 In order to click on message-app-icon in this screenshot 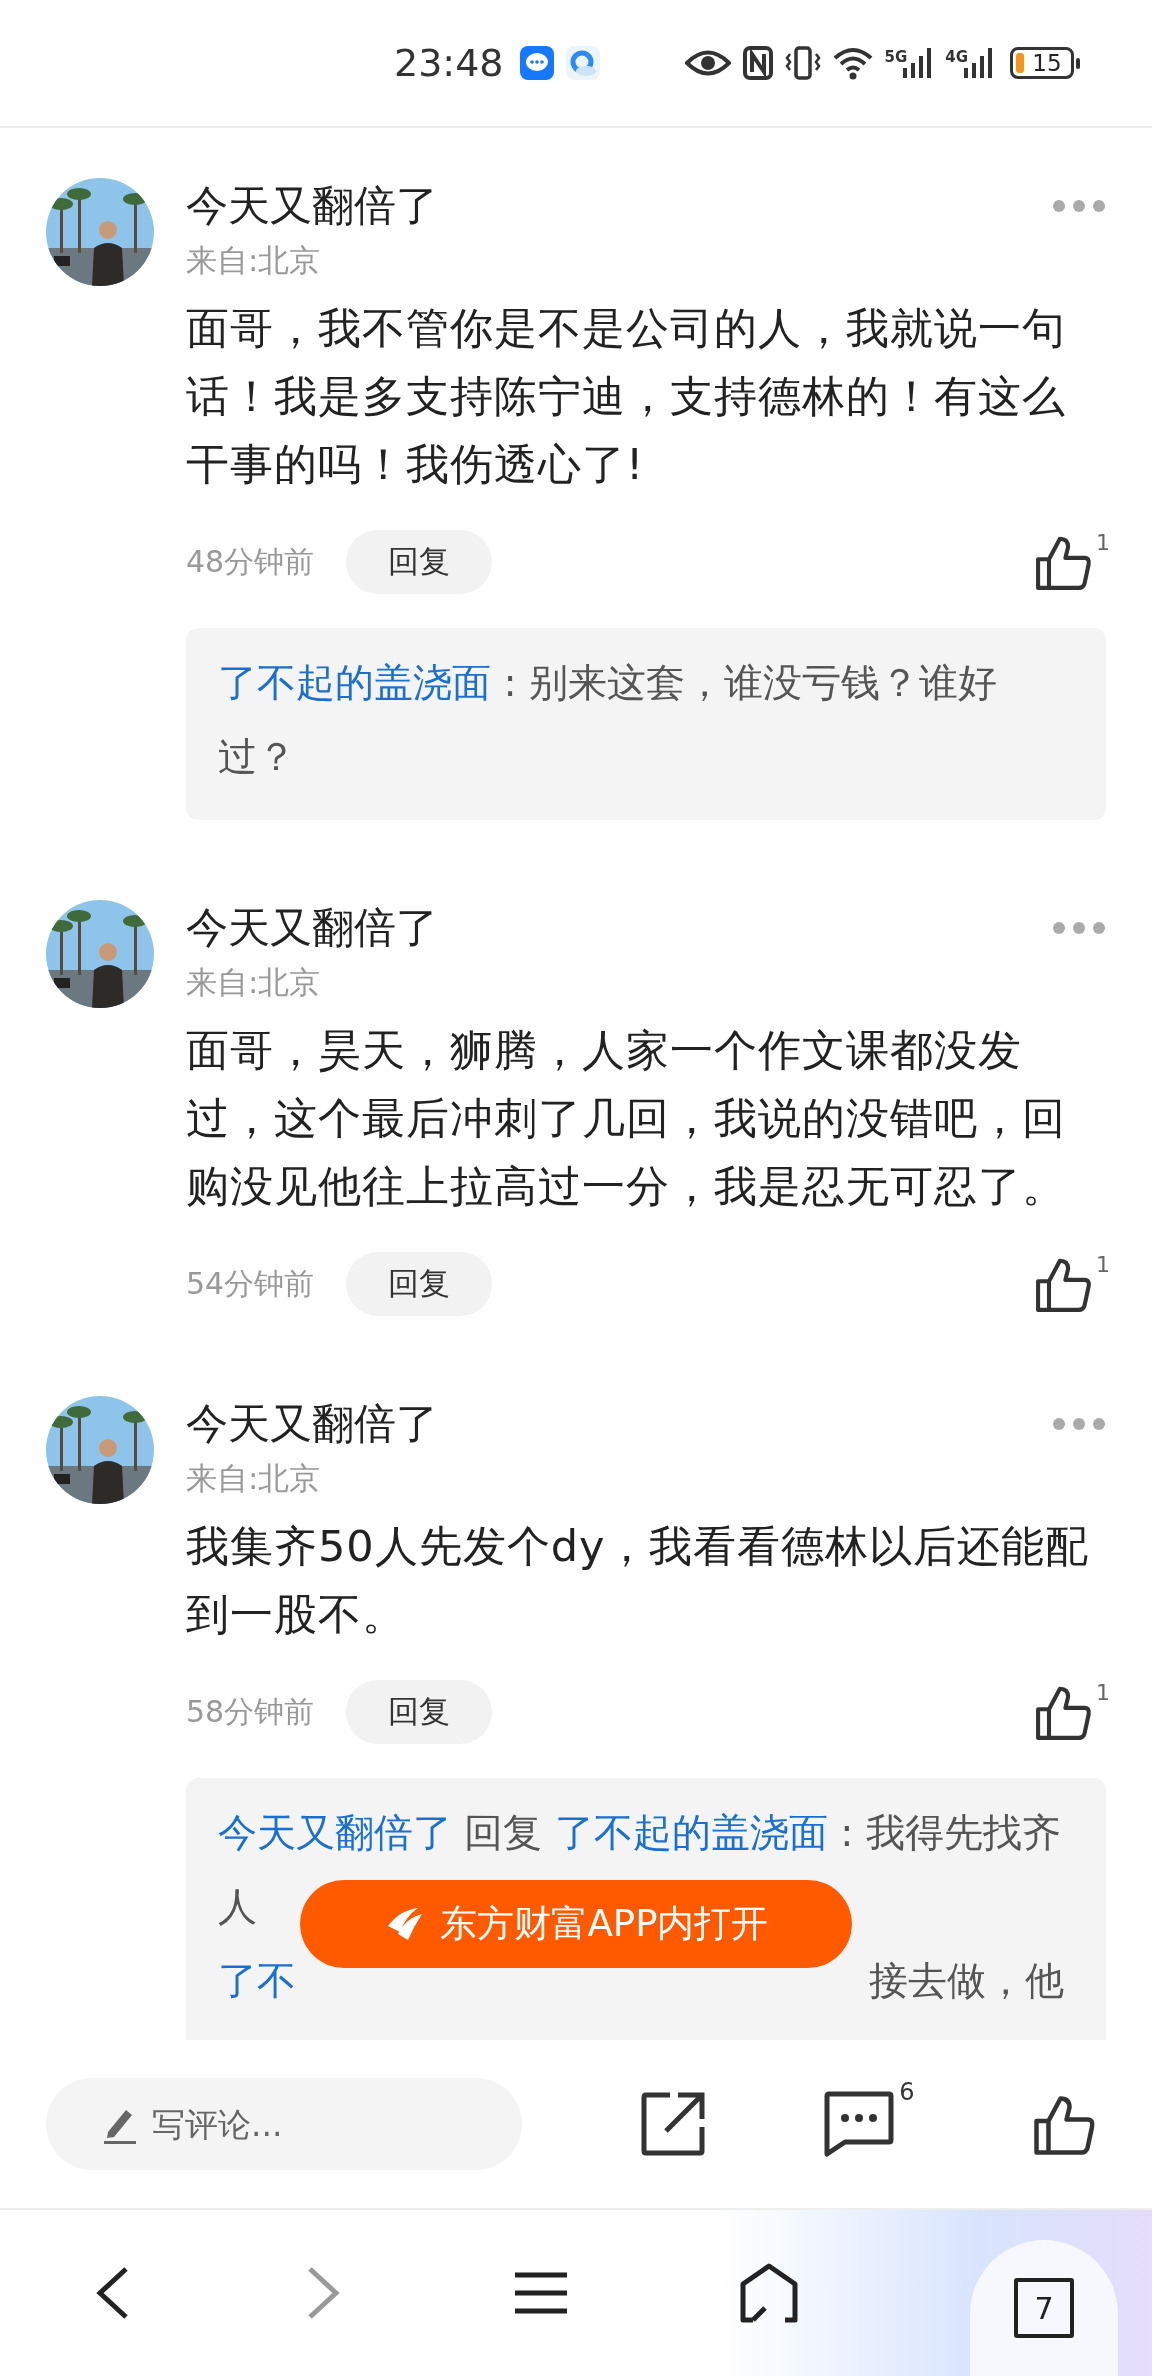, I will do `click(536, 63)`.